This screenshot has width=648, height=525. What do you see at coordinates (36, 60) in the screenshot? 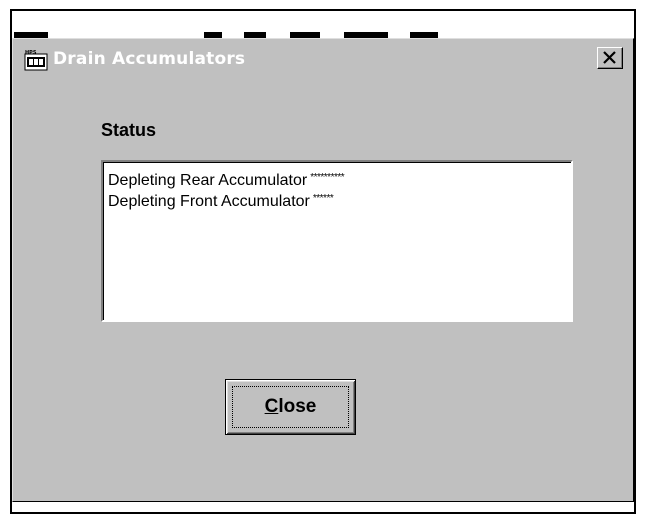
I see `hps-app-icon: HPS` at bounding box center [36, 60].